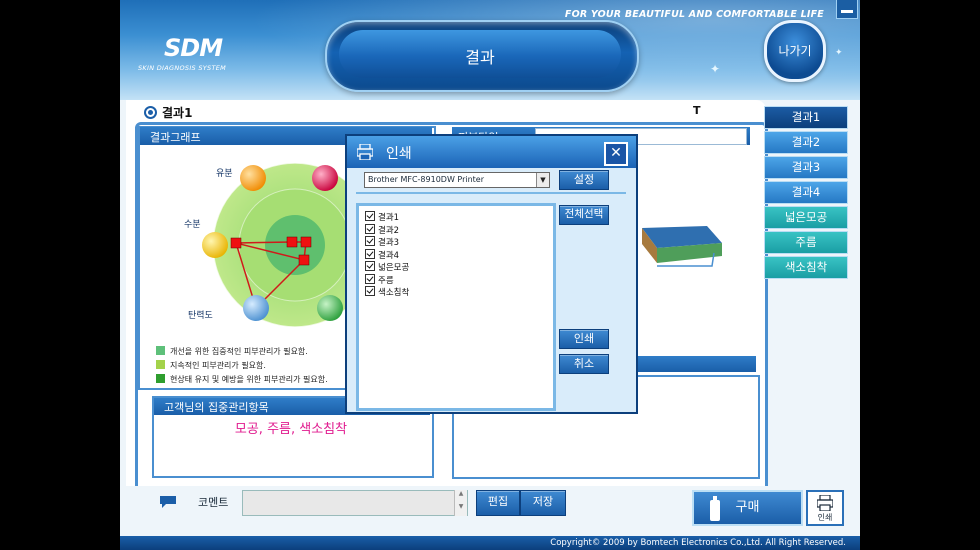 Image resolution: width=980 pixels, height=550 pixels. I want to click on result-bullet-dot, so click(150, 112).